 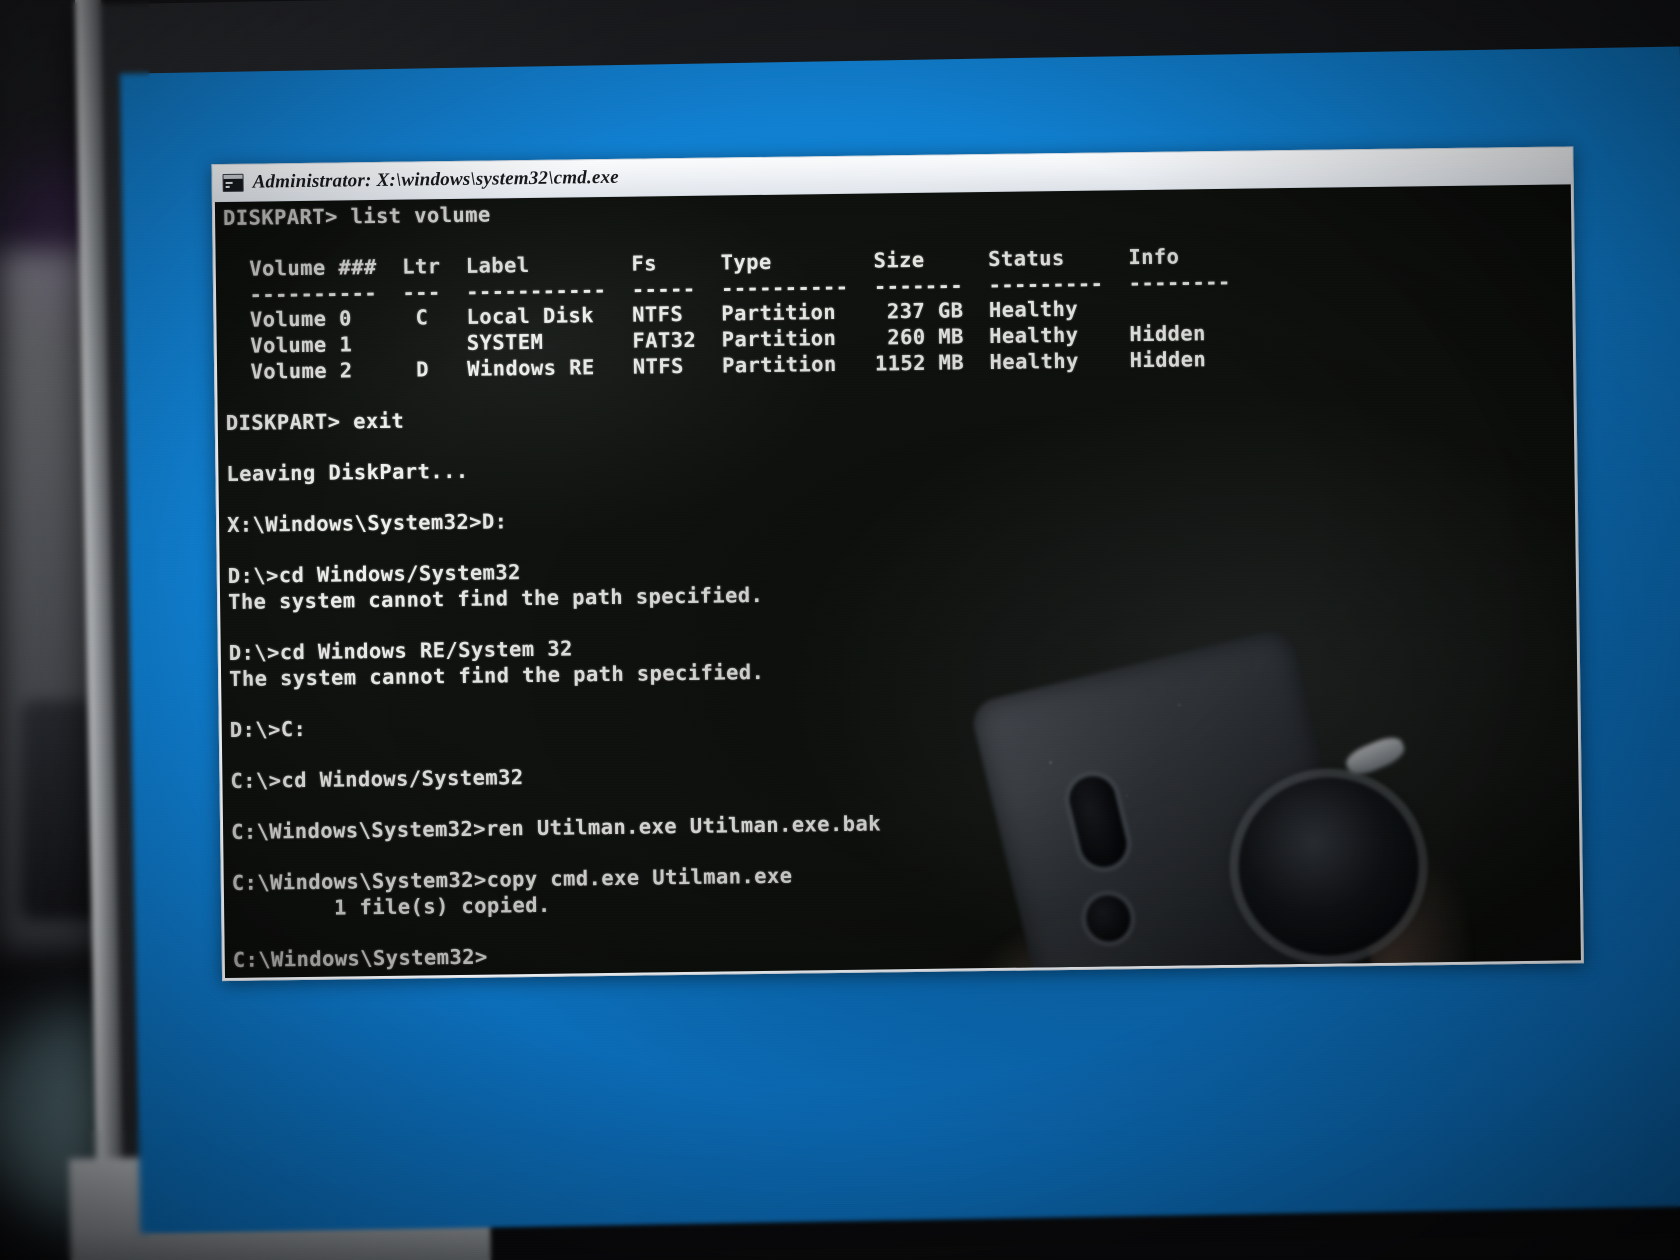 What do you see at coordinates (233, 183) in the screenshot?
I see `console-window-icon` at bounding box center [233, 183].